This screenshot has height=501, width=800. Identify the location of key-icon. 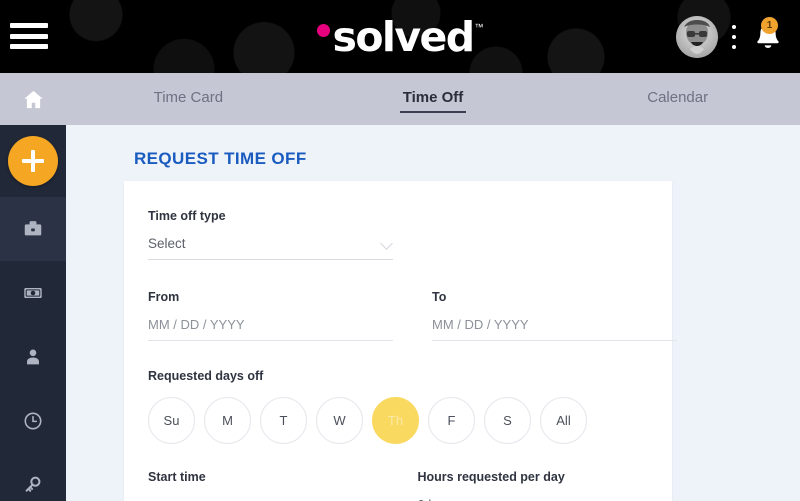
(33, 484).